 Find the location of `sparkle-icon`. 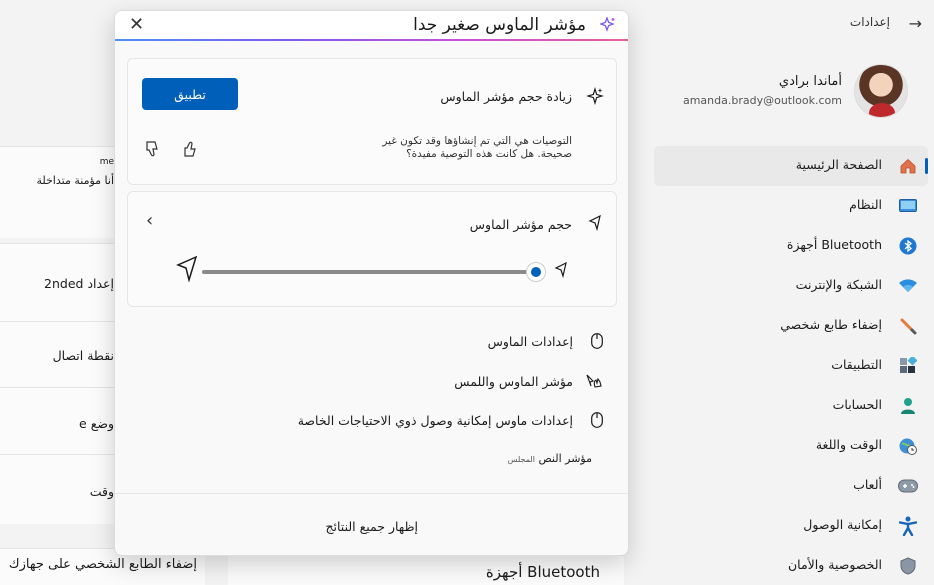

sparkle-icon is located at coordinates (595, 97).